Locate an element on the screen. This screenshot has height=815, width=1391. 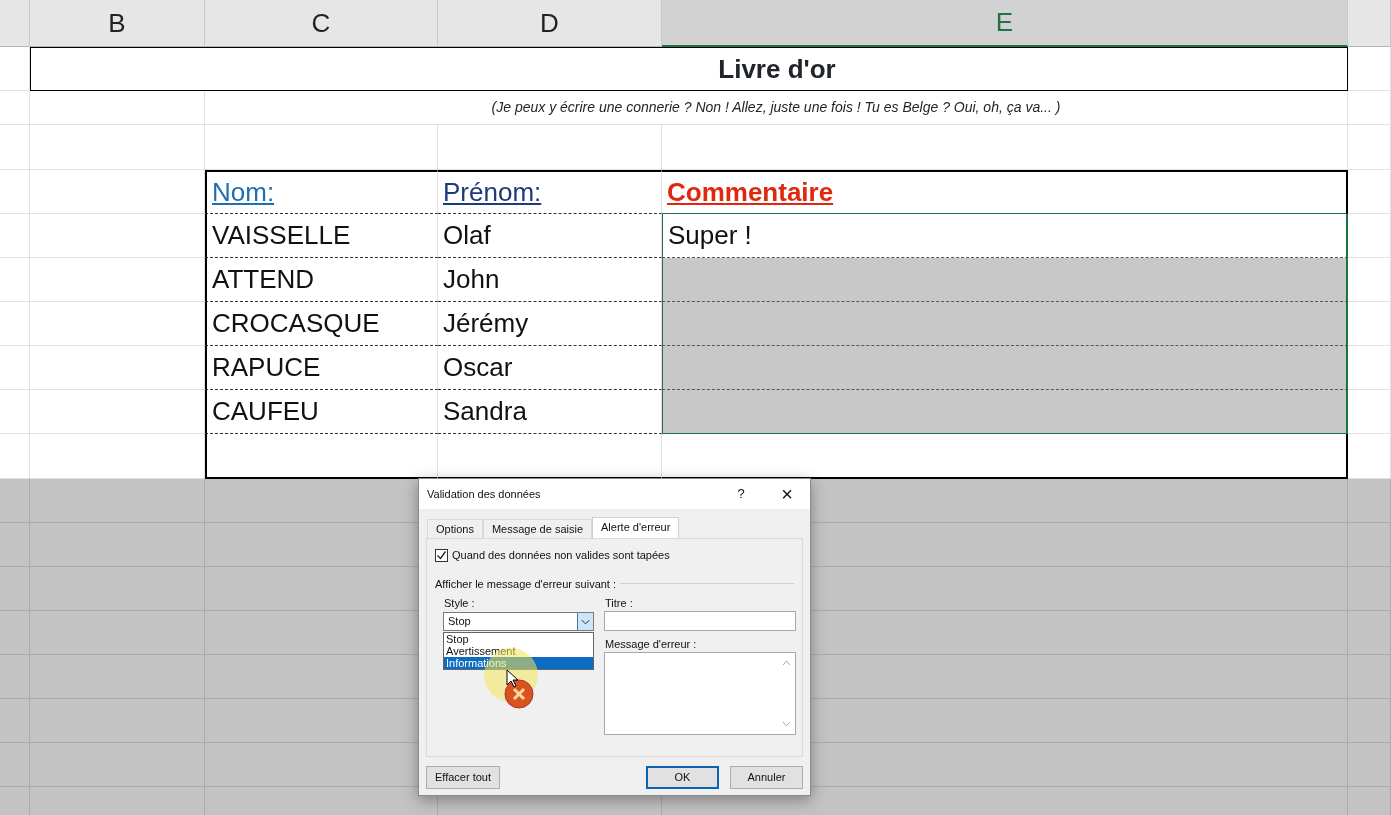
dialog-tab: Message de saisie is located at coordinates (537, 528).